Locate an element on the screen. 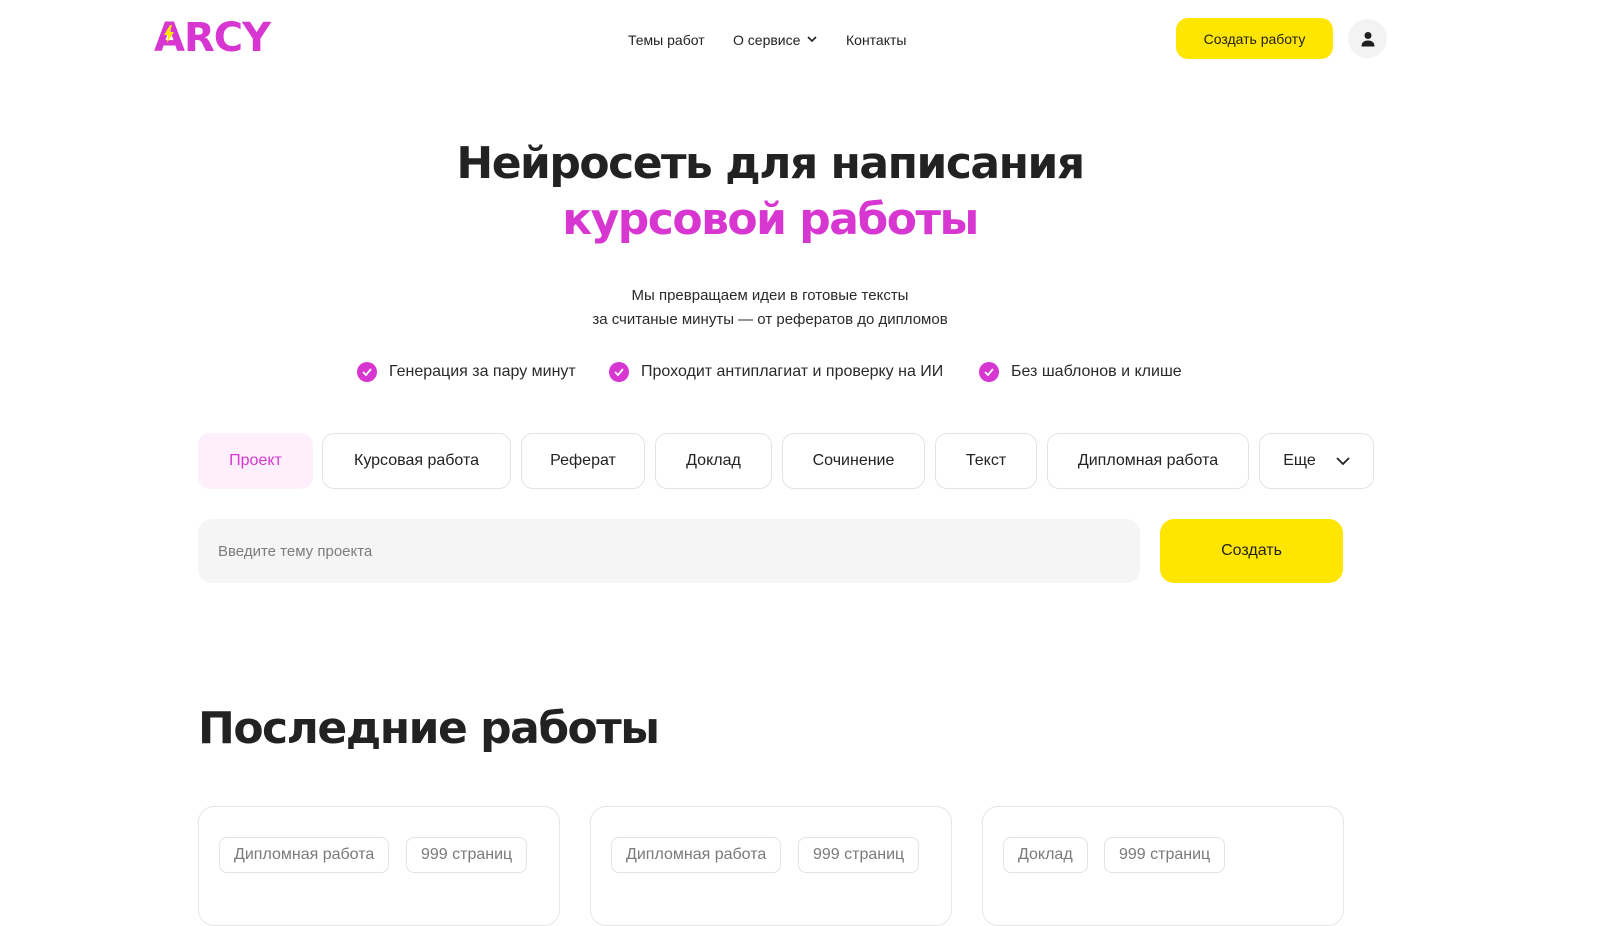 The width and height of the screenshot is (1601, 926). nav-contacts-link: Контакты is located at coordinates (876, 40).